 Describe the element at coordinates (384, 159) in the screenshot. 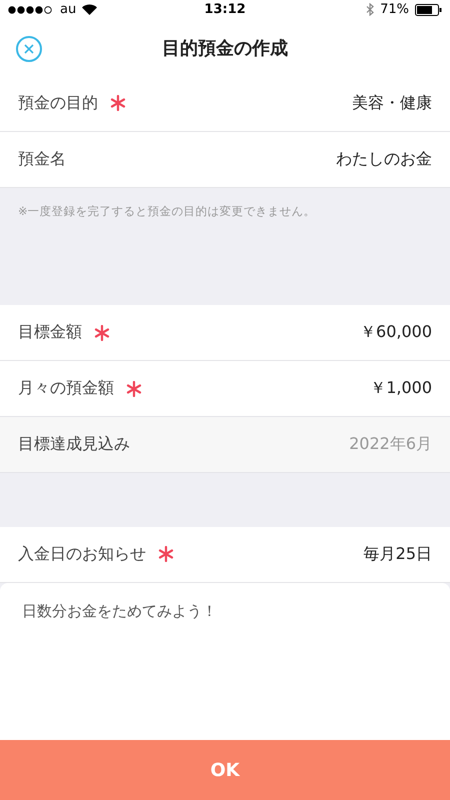

I see `row-value: わたしのお金` at that location.